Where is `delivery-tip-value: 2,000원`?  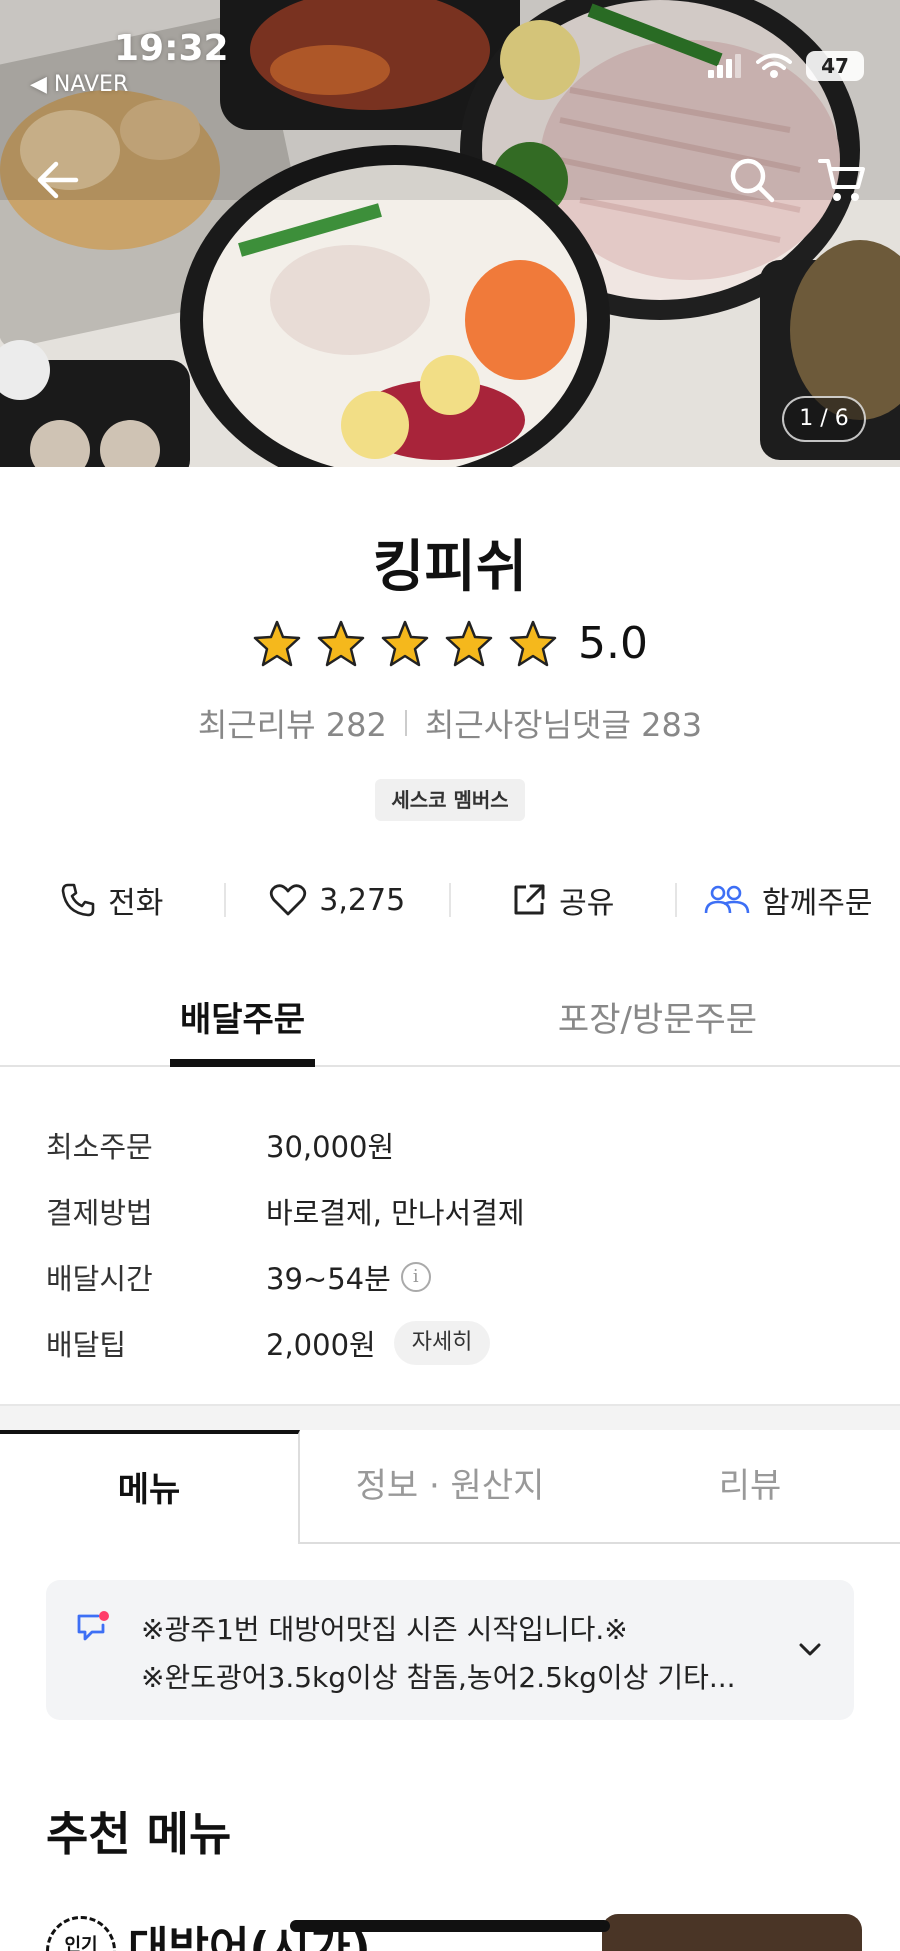 delivery-tip-value: 2,000원 is located at coordinates (321, 1345).